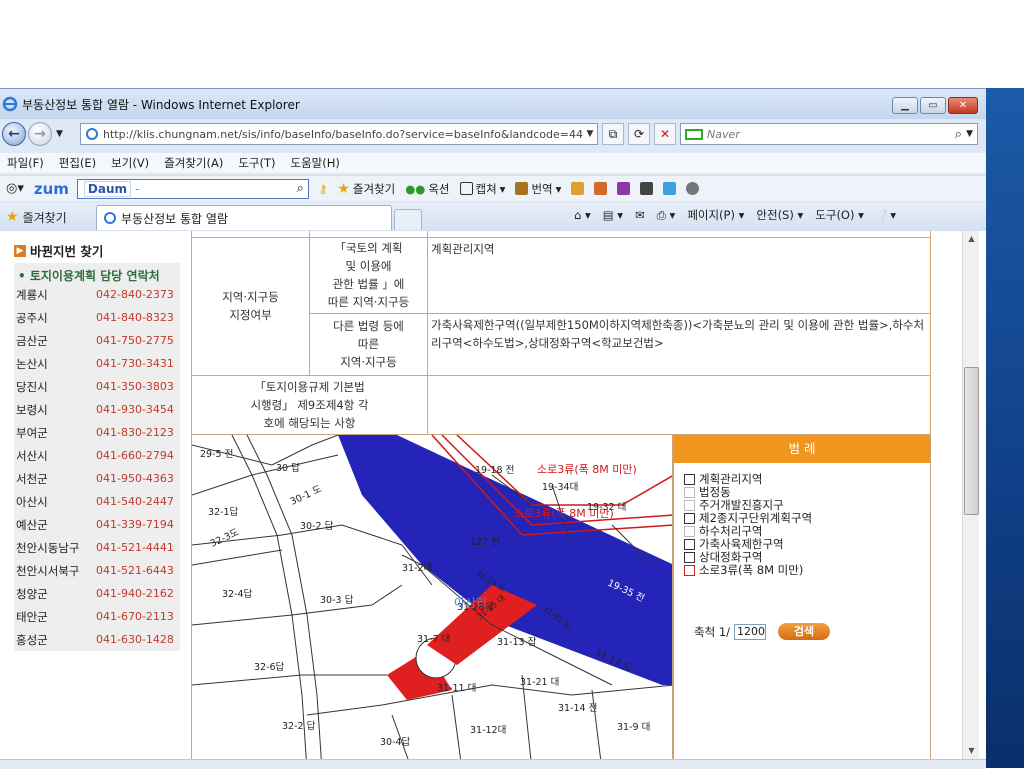 The width and height of the screenshot is (1024, 769). Describe the element at coordinates (582, 215) in the screenshot. I see `home-icon: ⌂ ▾` at that location.